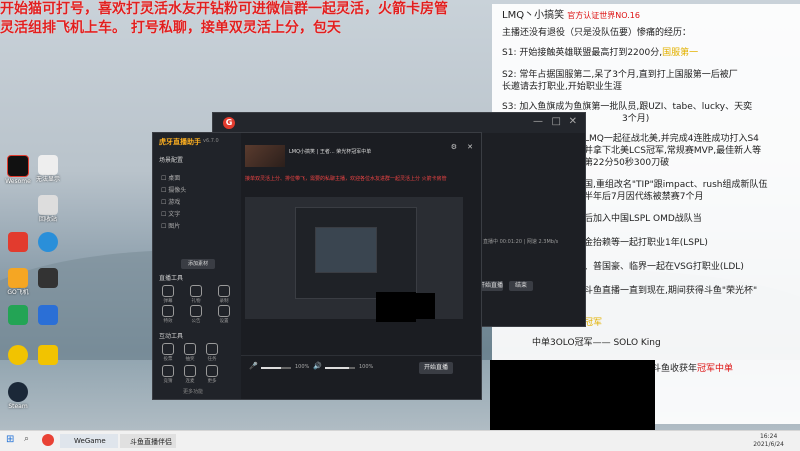 This screenshot has height=451, width=800. Describe the element at coordinates (48, 278) in the screenshot. I see `desktop-icon-game` at that location.